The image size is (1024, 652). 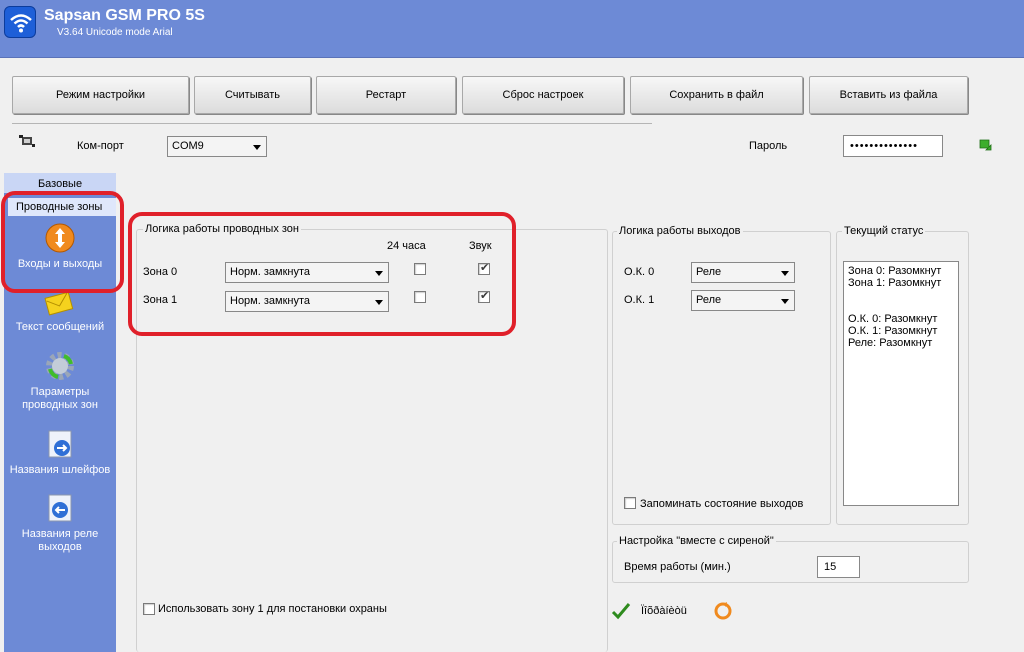 I want to click on ok0-label: О.К. 0, so click(x=639, y=272).